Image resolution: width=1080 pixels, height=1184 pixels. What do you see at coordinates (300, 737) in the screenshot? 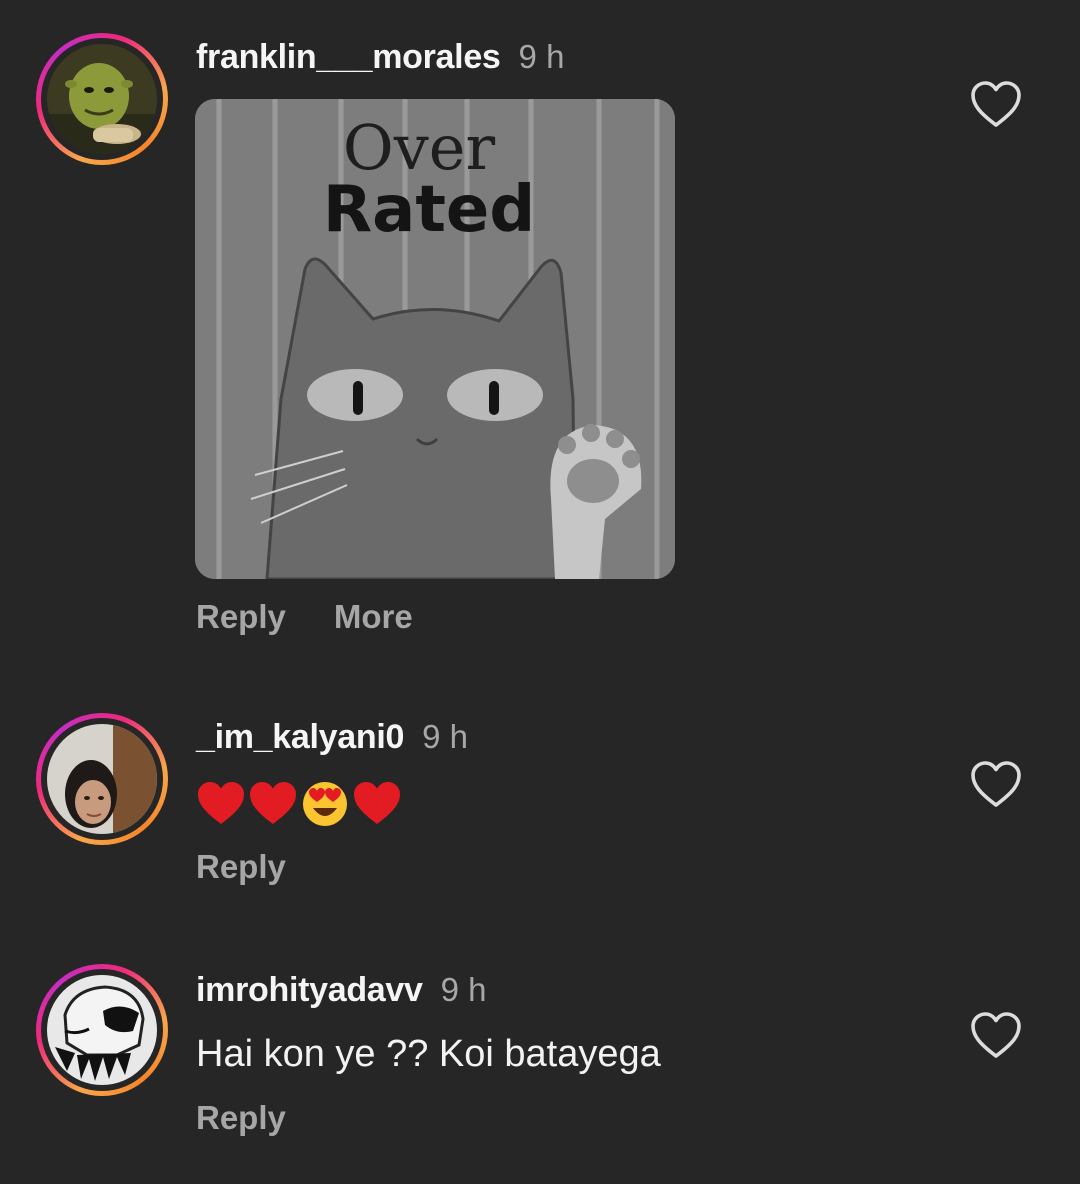
I see `username: _im_kalyani0` at bounding box center [300, 737].